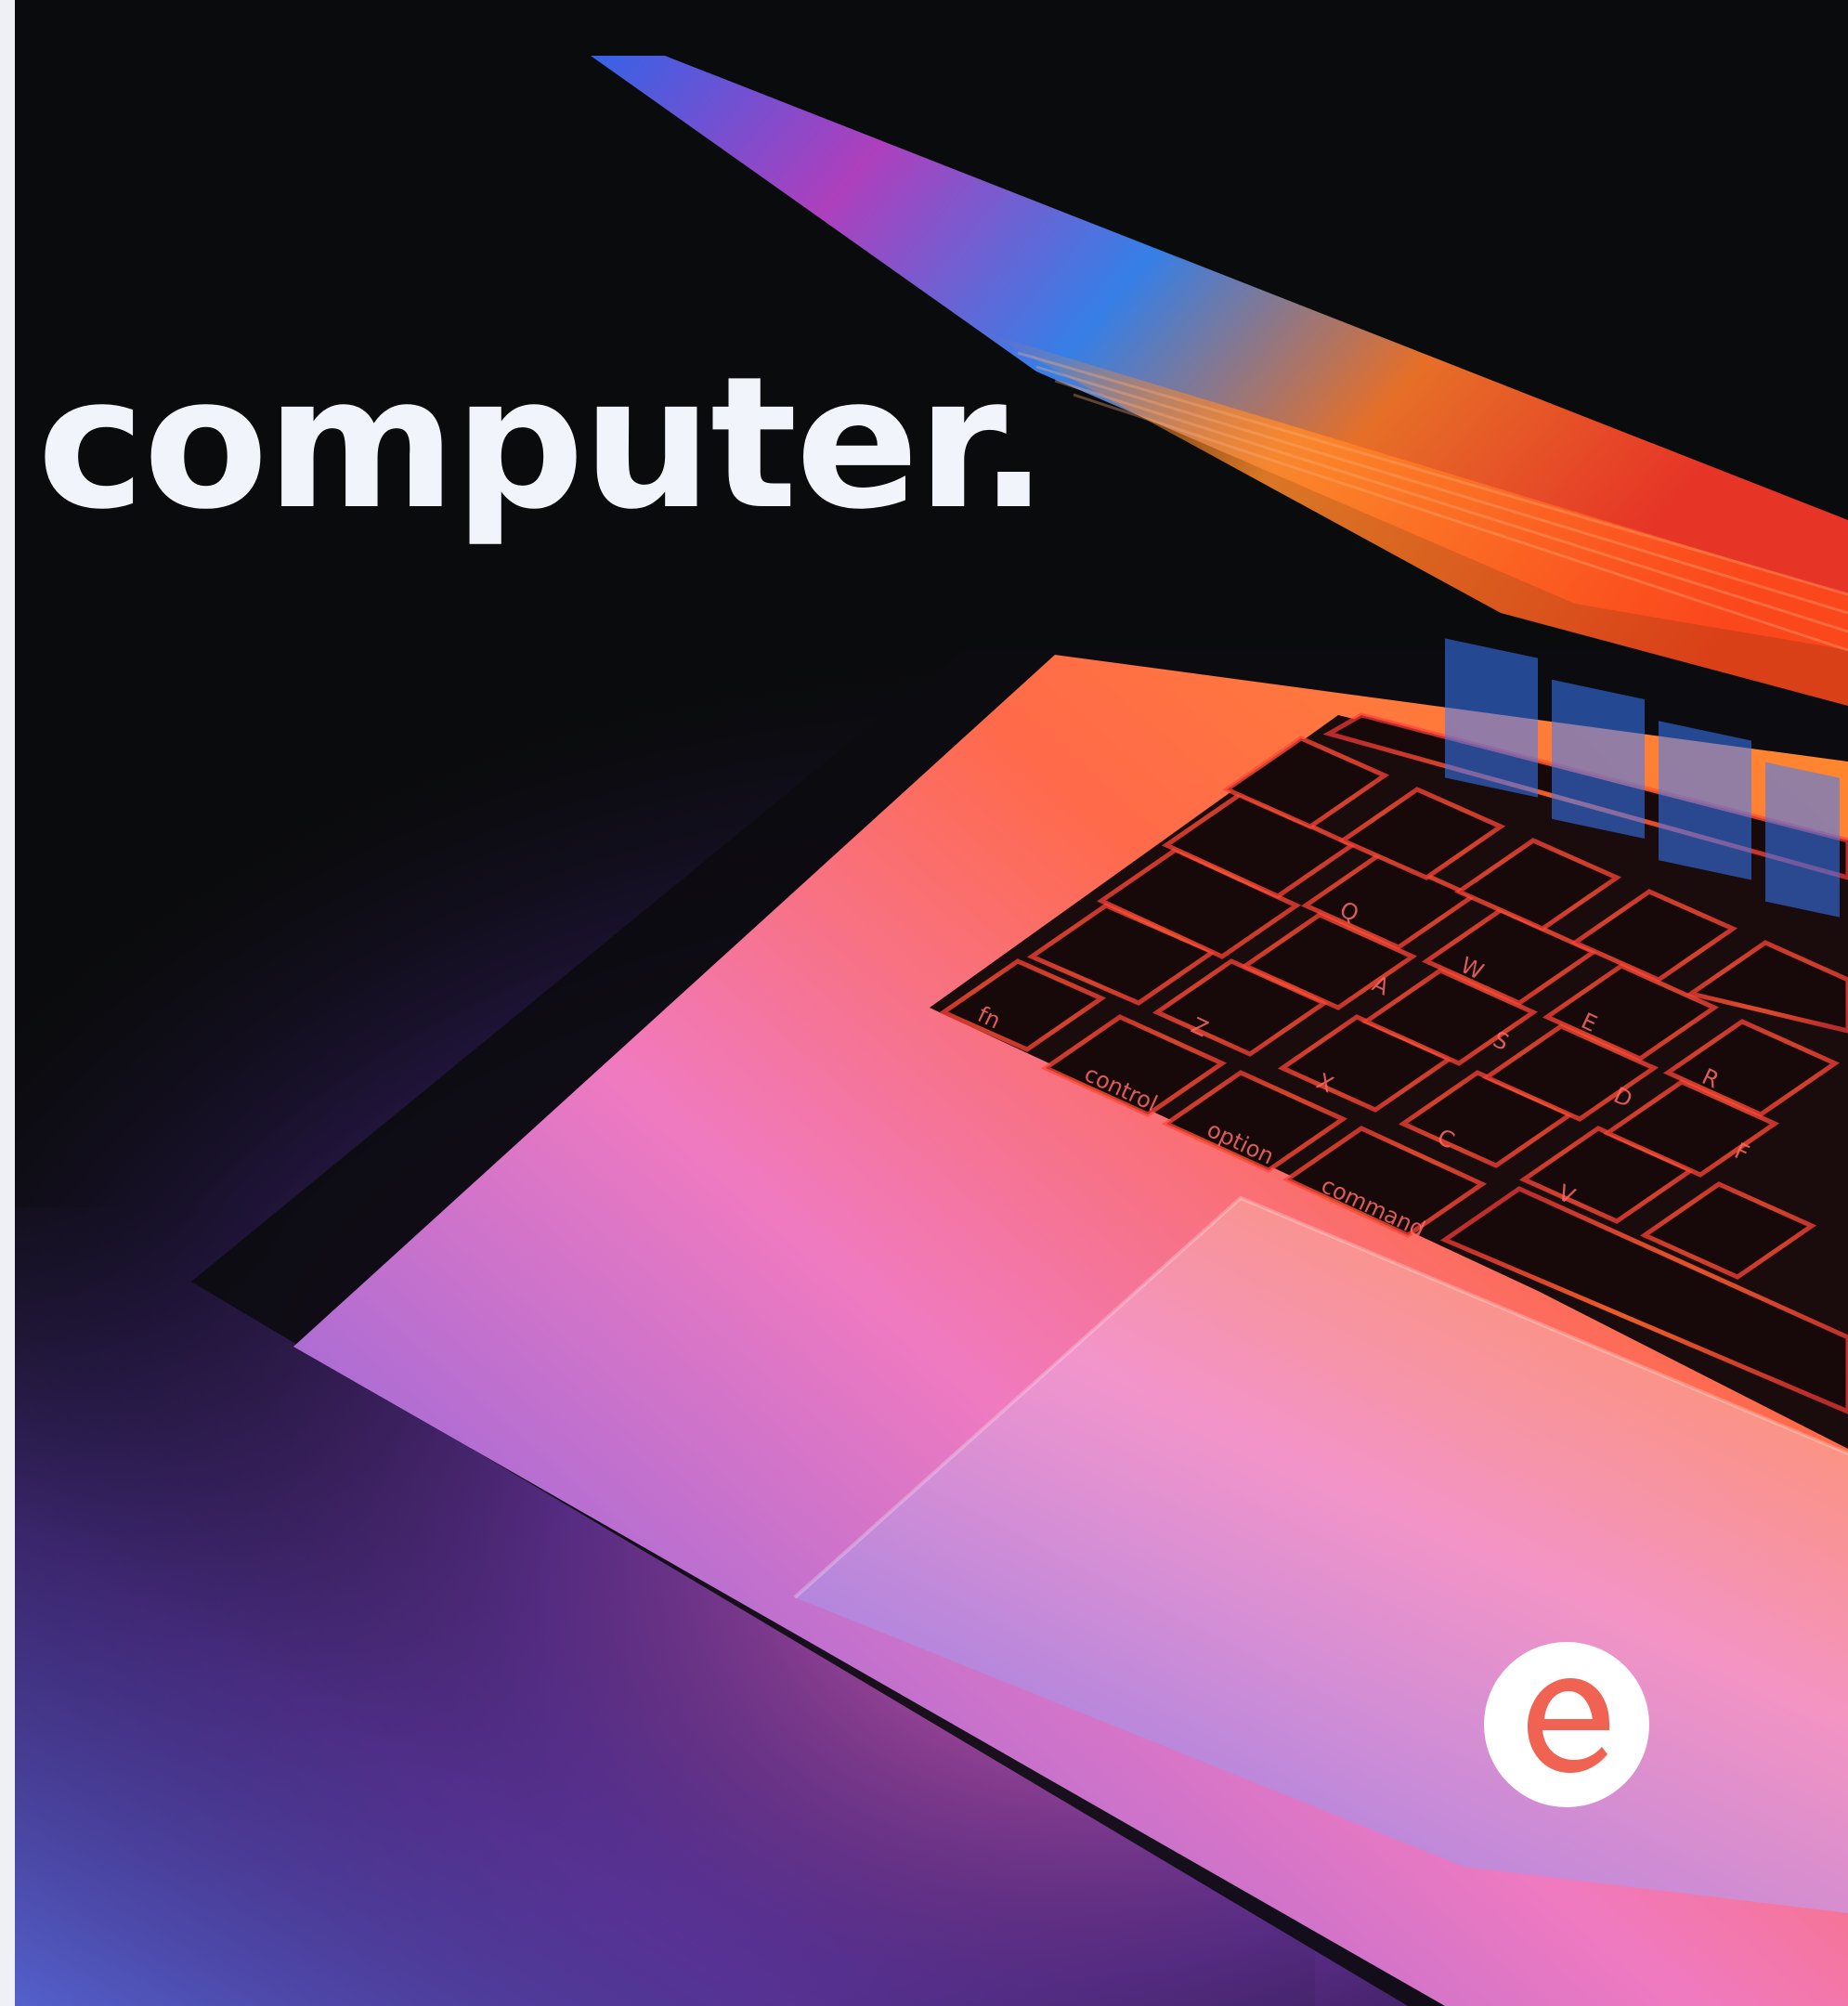 The image size is (1848, 2006). Describe the element at coordinates (8, 1003) in the screenshot. I see `left-edge-strip` at that location.